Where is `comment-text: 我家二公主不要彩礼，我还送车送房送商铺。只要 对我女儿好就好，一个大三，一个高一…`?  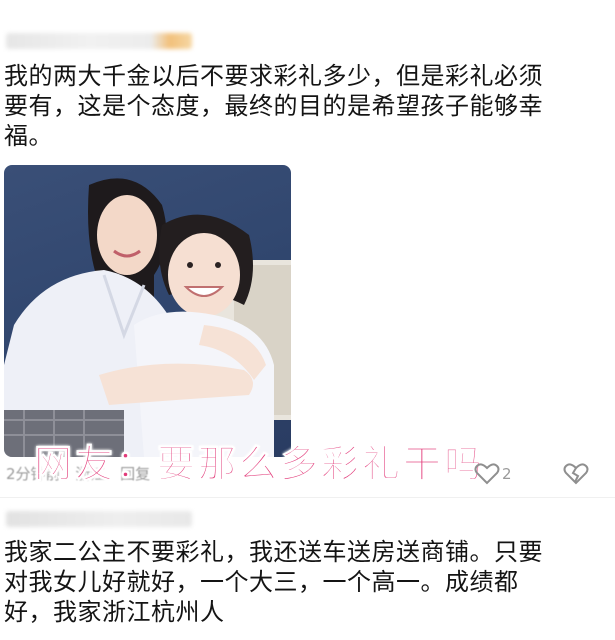
comment-text: 我家二公主不要彩礼，我还送车送房送商铺。只要 对我女儿好就好，一个大三，一个高一… is located at coordinates (273, 582).